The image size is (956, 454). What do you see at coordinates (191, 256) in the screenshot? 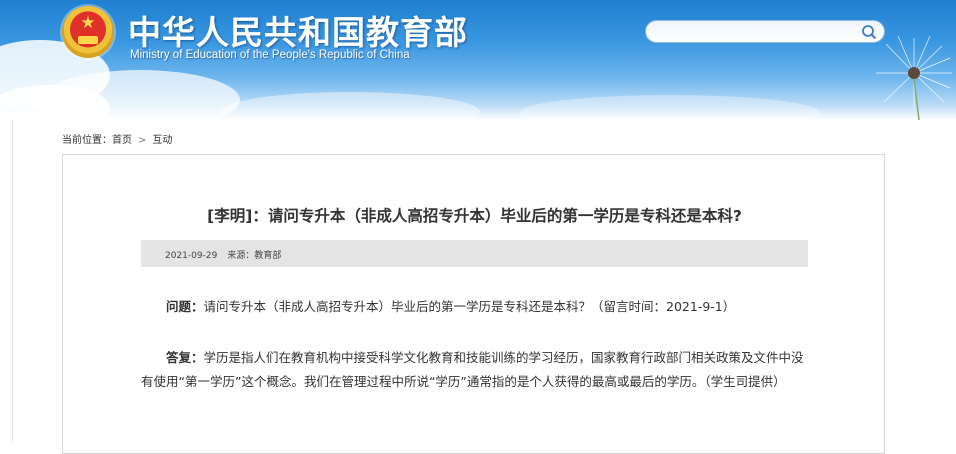
I see `article-date: 2021-09-29` at bounding box center [191, 256].